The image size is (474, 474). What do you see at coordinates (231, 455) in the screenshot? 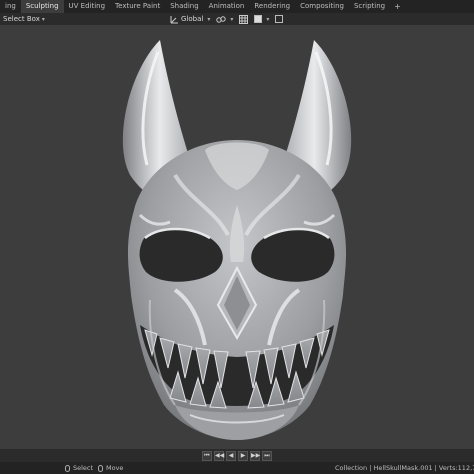
I see `play-reverse-button: ◀` at bounding box center [231, 455].